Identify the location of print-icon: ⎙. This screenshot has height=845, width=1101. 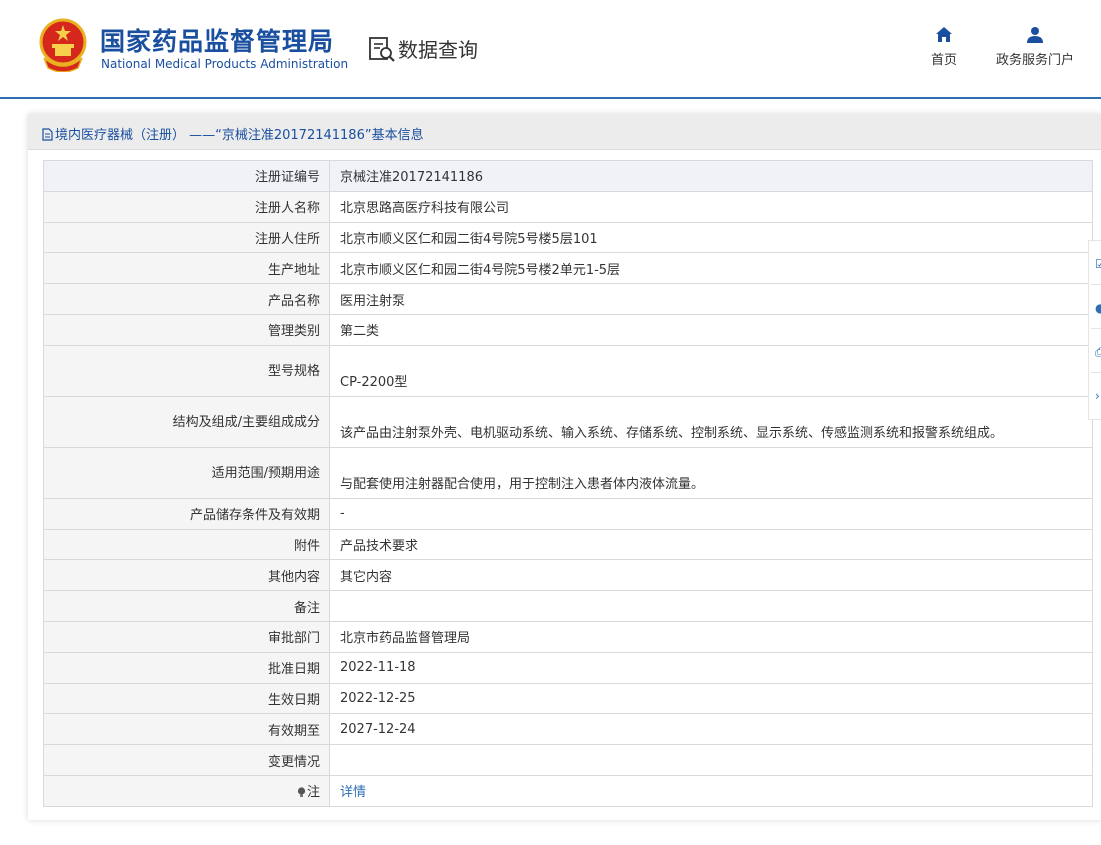
(1098, 352).